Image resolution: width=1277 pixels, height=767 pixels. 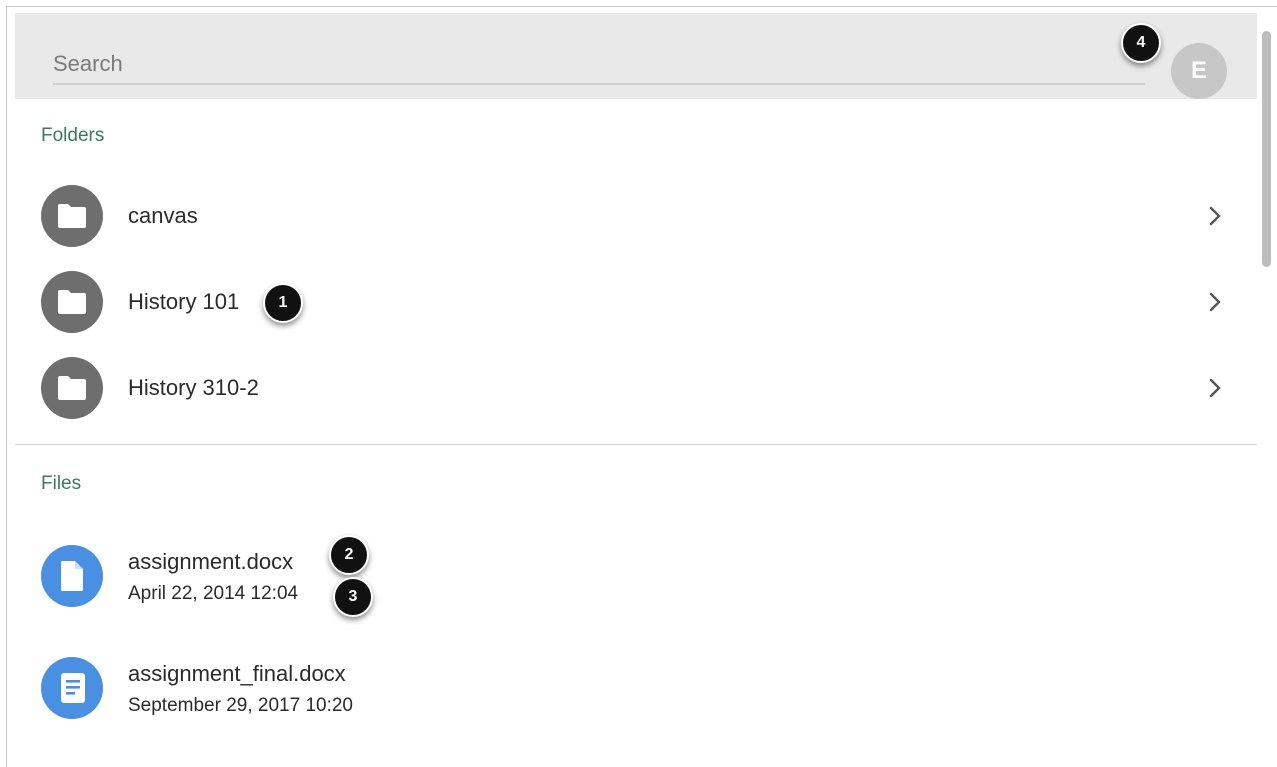 I want to click on avatar-initial: E, so click(x=1198, y=70).